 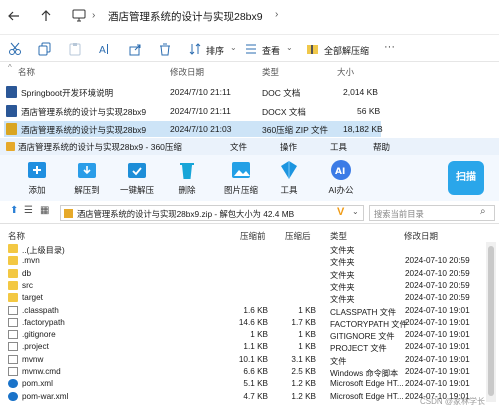 What do you see at coordinates (215, 50) in the screenshot?
I see `sort-button: 排序` at bounding box center [215, 50].